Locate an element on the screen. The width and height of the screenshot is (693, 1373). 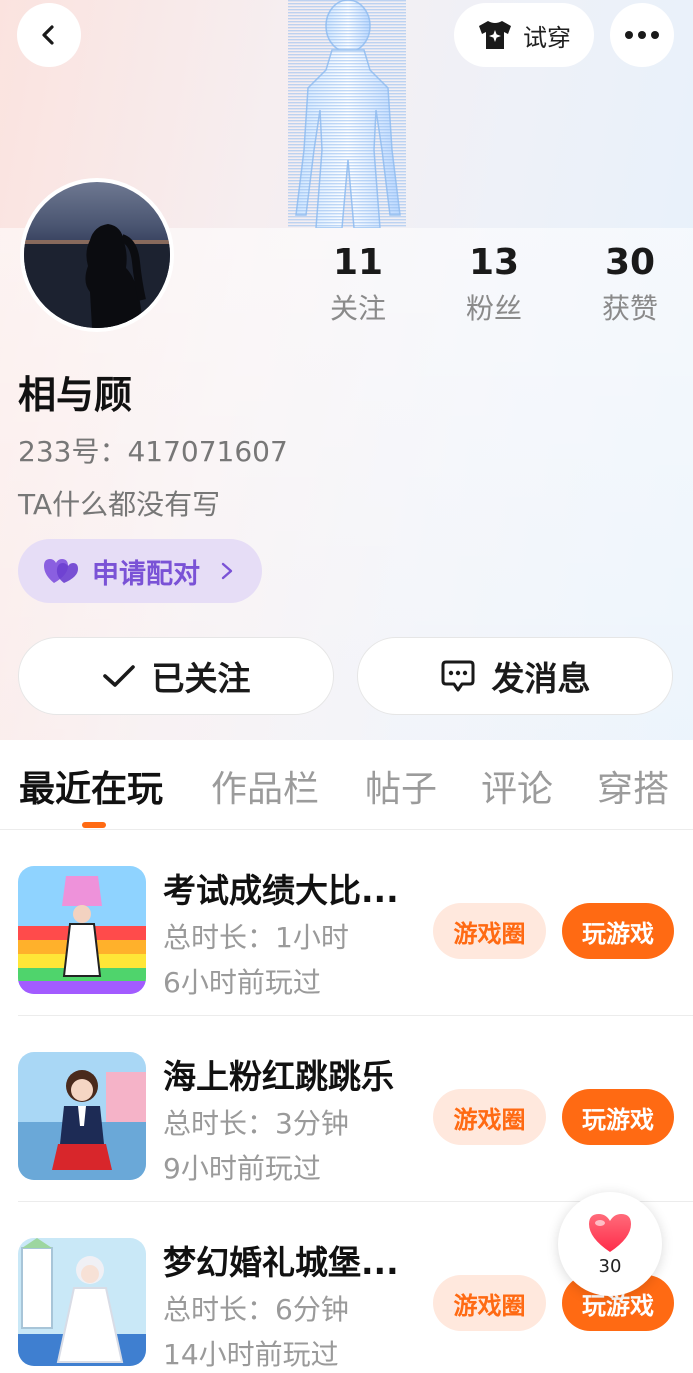
game-last-played: 14小时前玩过 is located at coordinates (251, 1354).